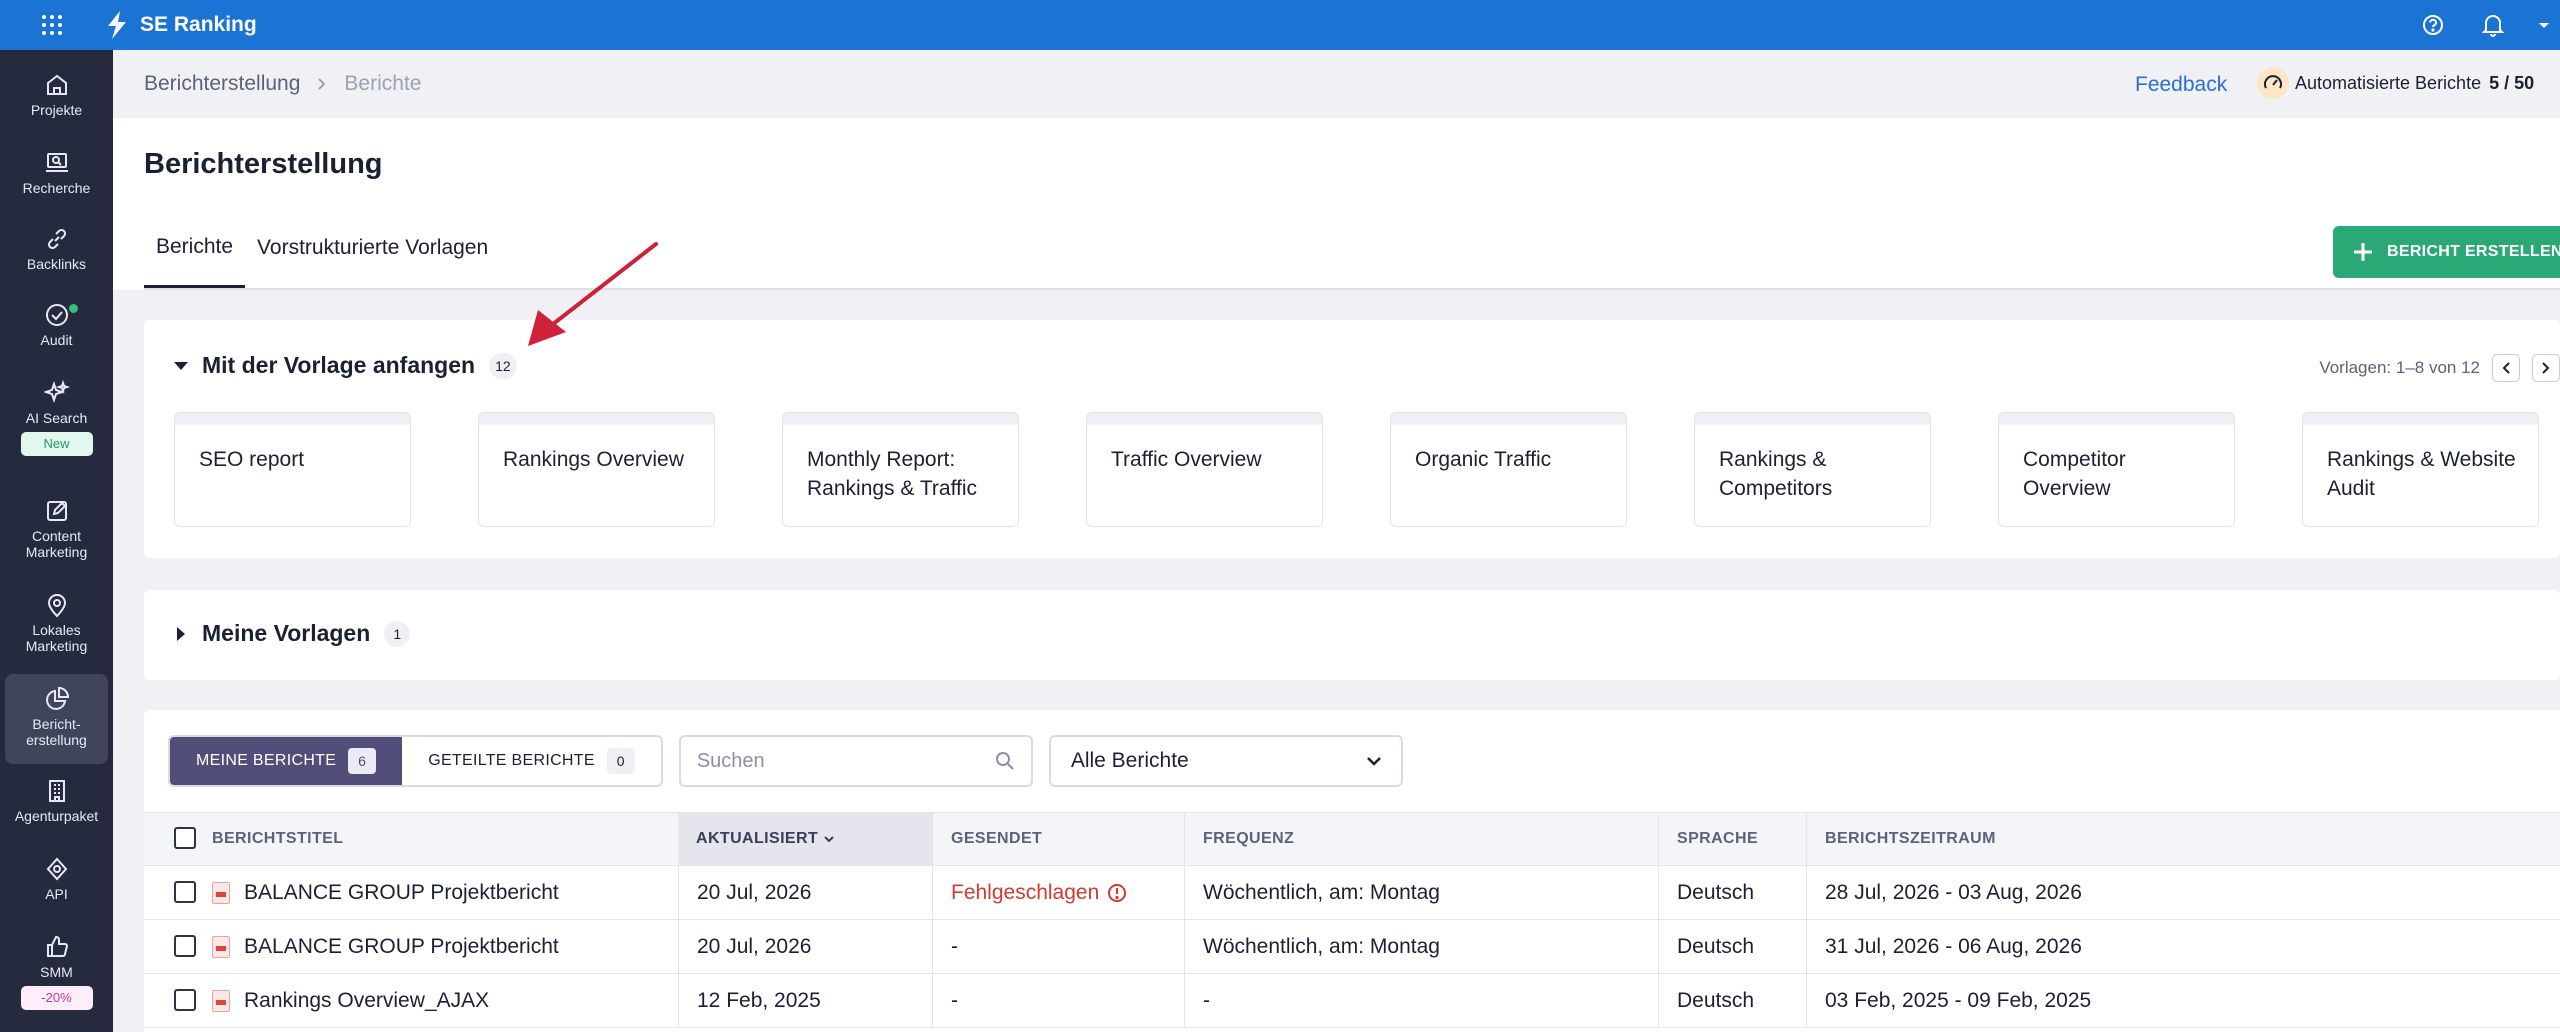 The image size is (2560, 1032). I want to click on report-period: 28 Jul, 2026 - 03 Aug, 2026, so click(2183, 892).